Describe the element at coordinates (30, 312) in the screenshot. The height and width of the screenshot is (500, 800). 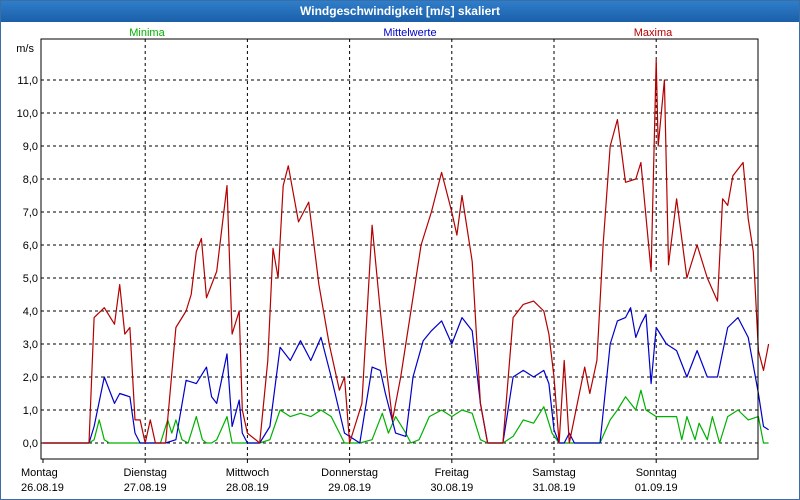
I see `y-tick-label: 4,0` at that location.